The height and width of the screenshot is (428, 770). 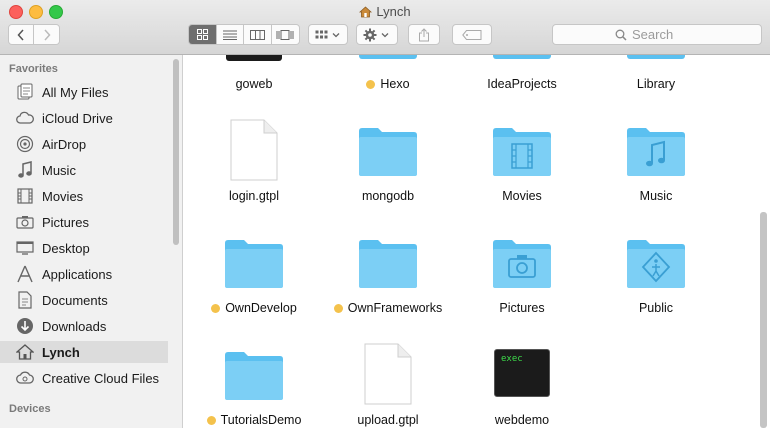 What do you see at coordinates (77, 118) in the screenshot?
I see `sidebar-item-label: iCloud Drive` at bounding box center [77, 118].